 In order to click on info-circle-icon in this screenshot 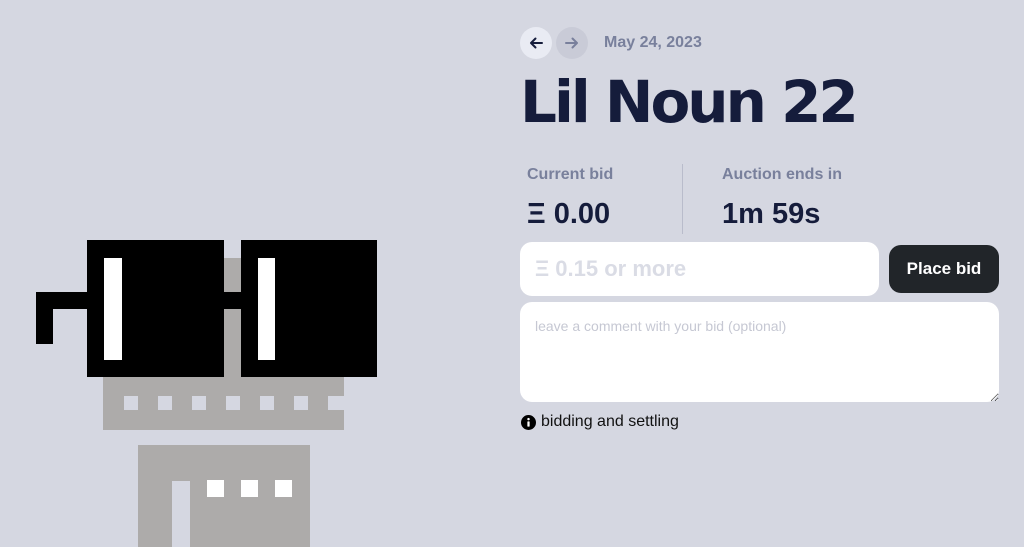, I will do `click(528, 422)`.